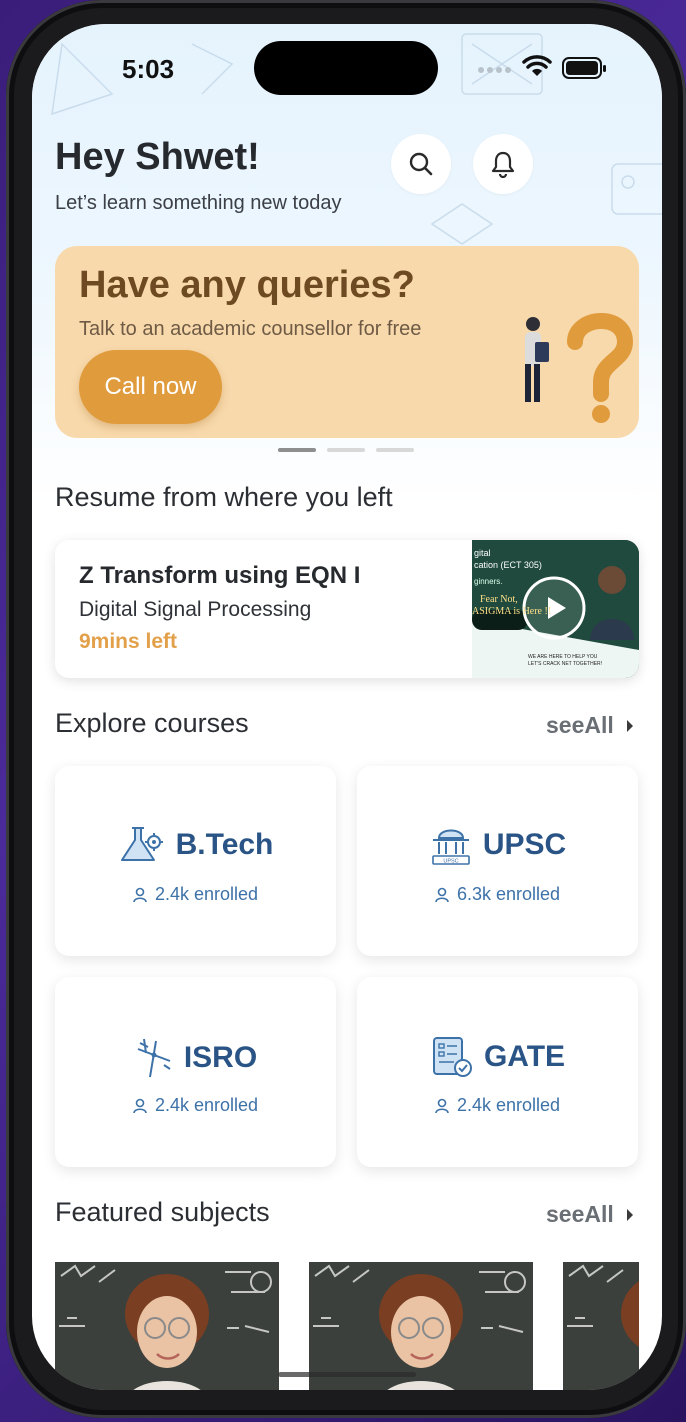  What do you see at coordinates (224, 844) in the screenshot?
I see `course-name: B.Tech` at bounding box center [224, 844].